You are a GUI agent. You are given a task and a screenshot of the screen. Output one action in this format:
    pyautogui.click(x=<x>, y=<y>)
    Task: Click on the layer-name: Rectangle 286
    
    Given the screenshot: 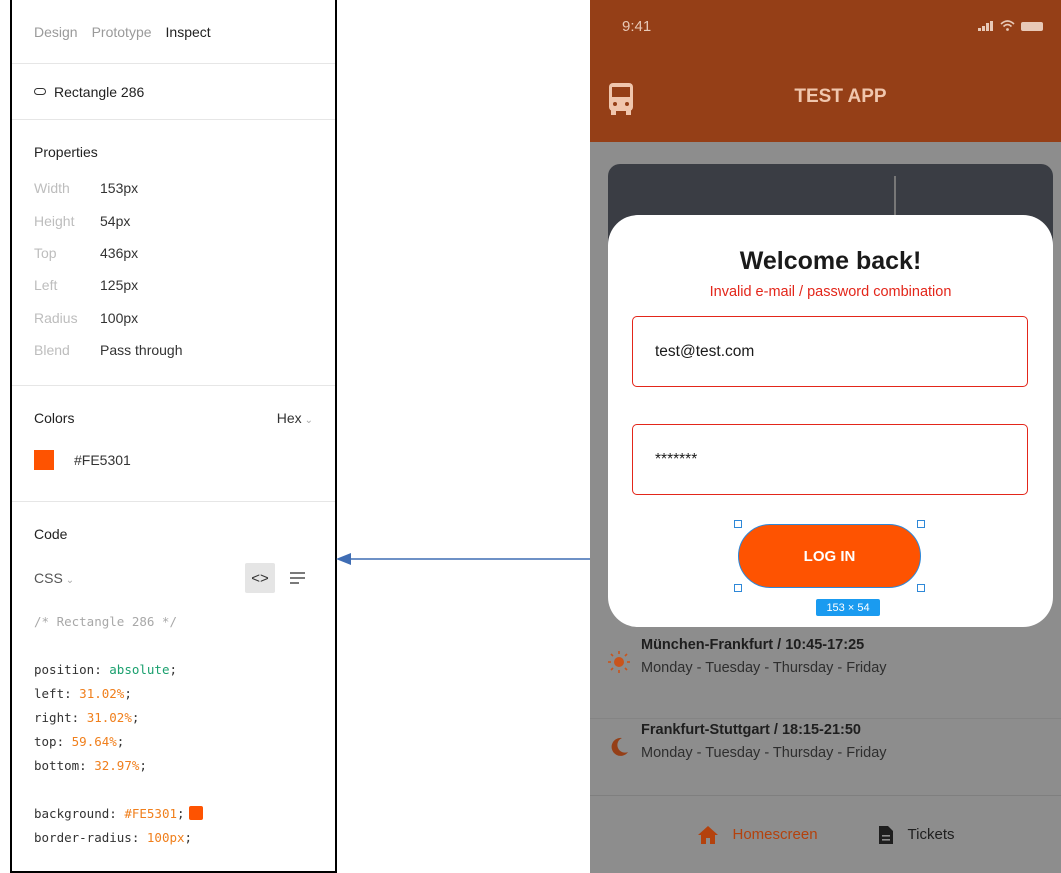 What is the action you would take?
    pyautogui.click(x=99, y=91)
    